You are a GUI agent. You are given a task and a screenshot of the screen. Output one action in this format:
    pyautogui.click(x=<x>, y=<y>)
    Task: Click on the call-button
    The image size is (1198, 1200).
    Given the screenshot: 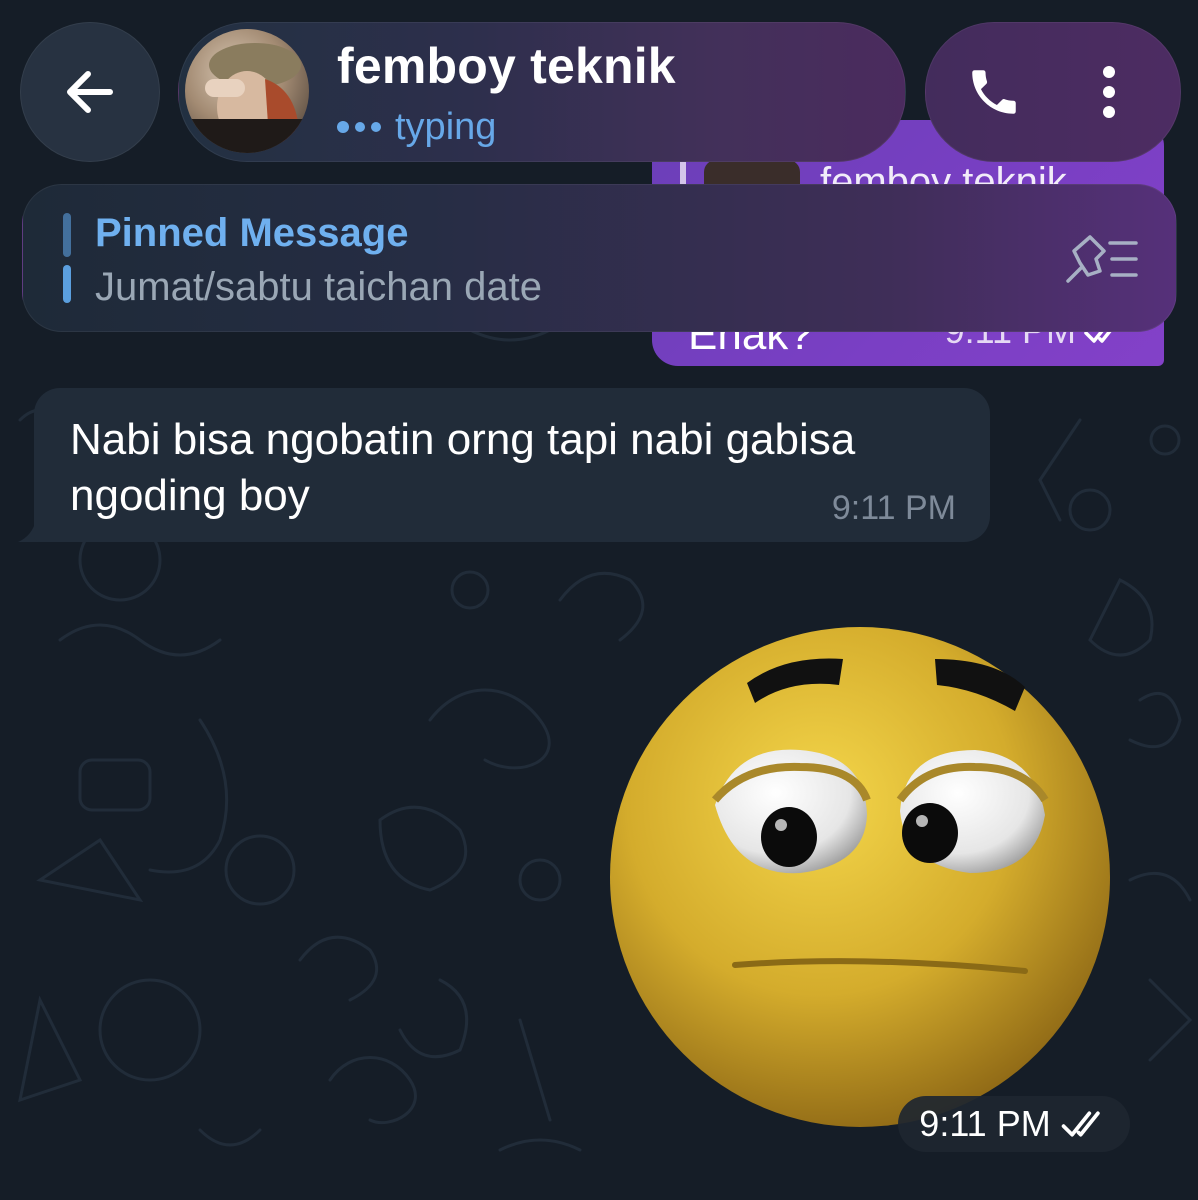 What is the action you would take?
    pyautogui.click(x=994, y=92)
    